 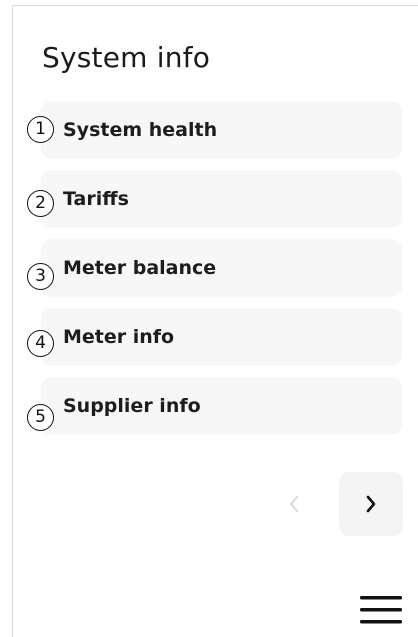 I want to click on next-page-button, so click(x=371, y=504).